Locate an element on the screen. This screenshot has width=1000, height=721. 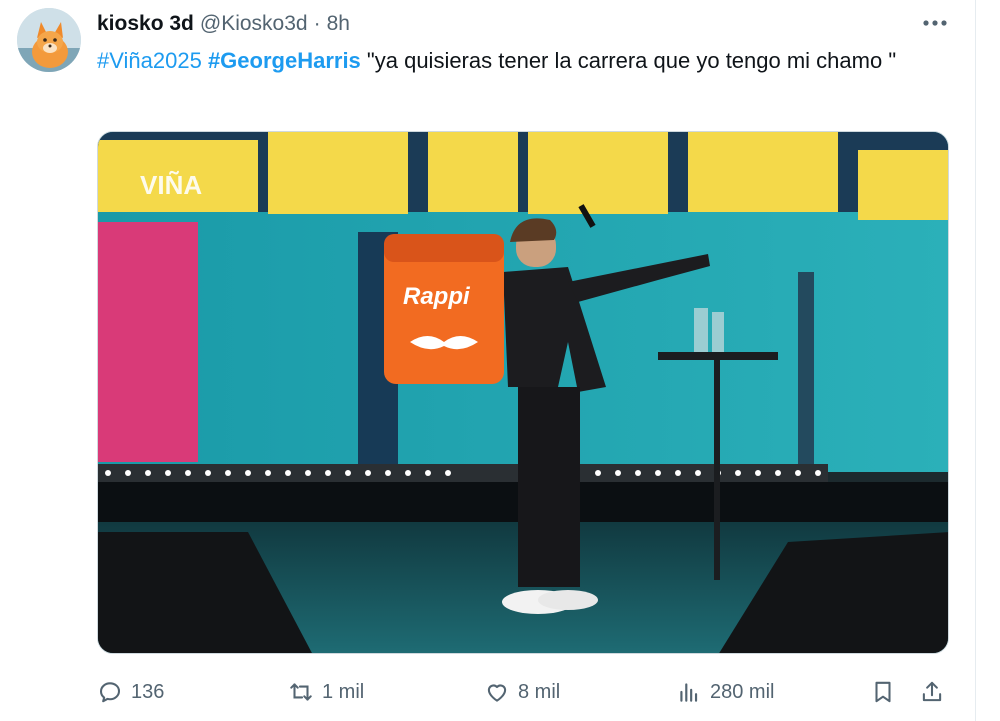
share-button is located at coordinates (932, 692).